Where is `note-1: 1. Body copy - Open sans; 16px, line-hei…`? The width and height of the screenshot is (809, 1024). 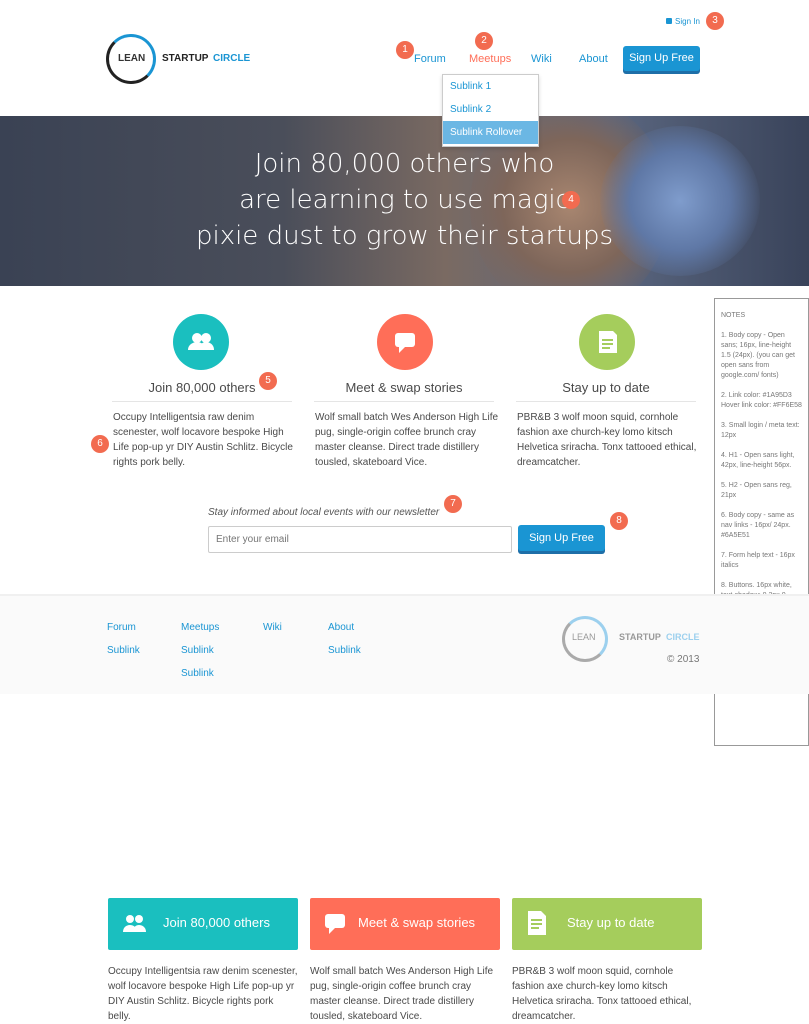 note-1: 1. Body copy - Open sans; 16px, line-hei… is located at coordinates (758, 355).